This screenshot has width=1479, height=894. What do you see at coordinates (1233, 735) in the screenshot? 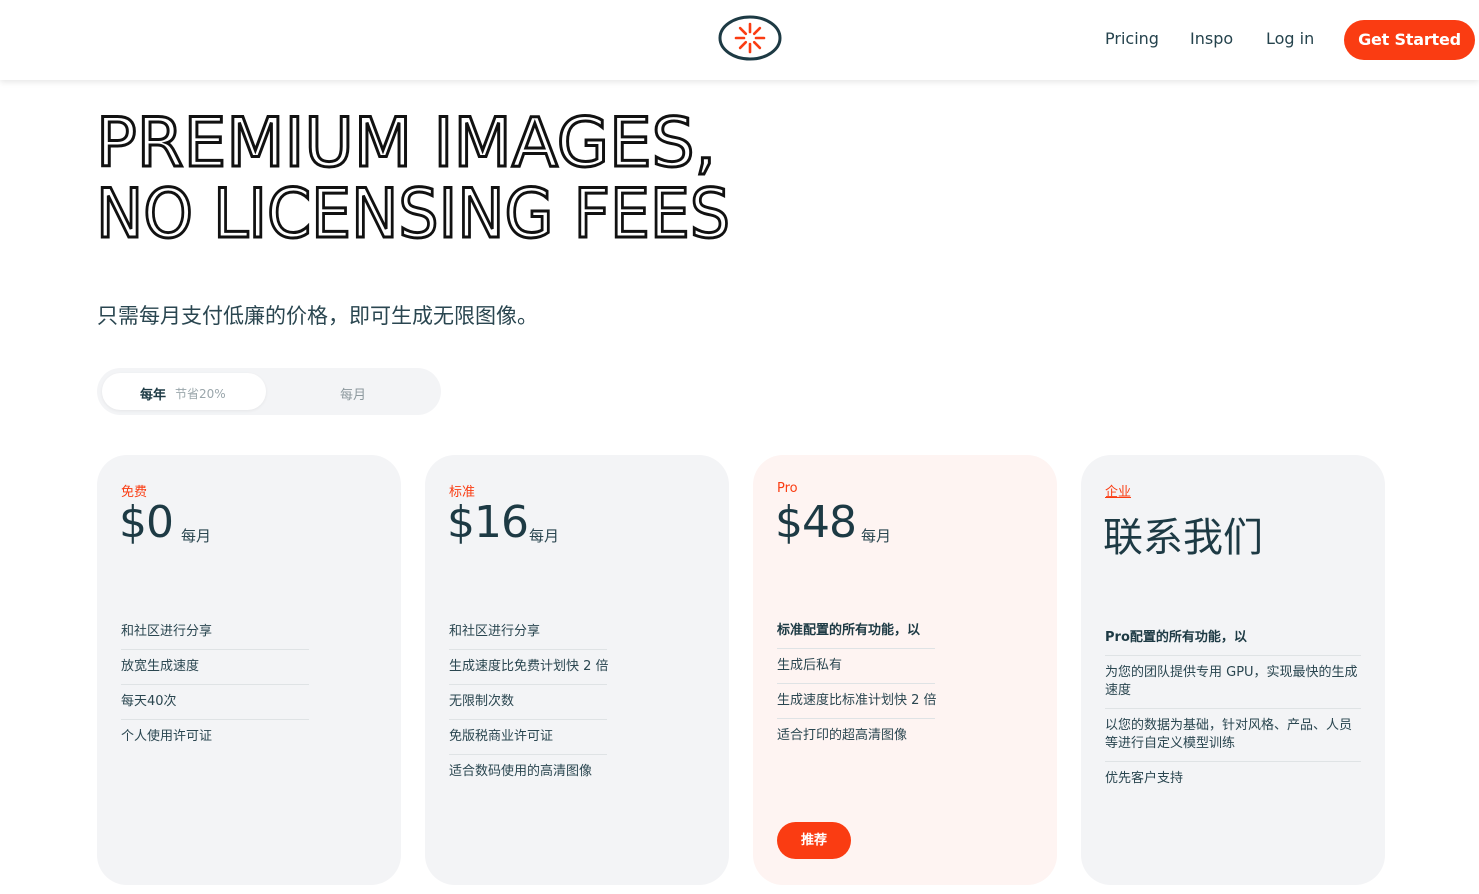
I see `feature-item: 以您的数据为基础，针对风格、产品、人员等进行自定义模型训练` at bounding box center [1233, 735].